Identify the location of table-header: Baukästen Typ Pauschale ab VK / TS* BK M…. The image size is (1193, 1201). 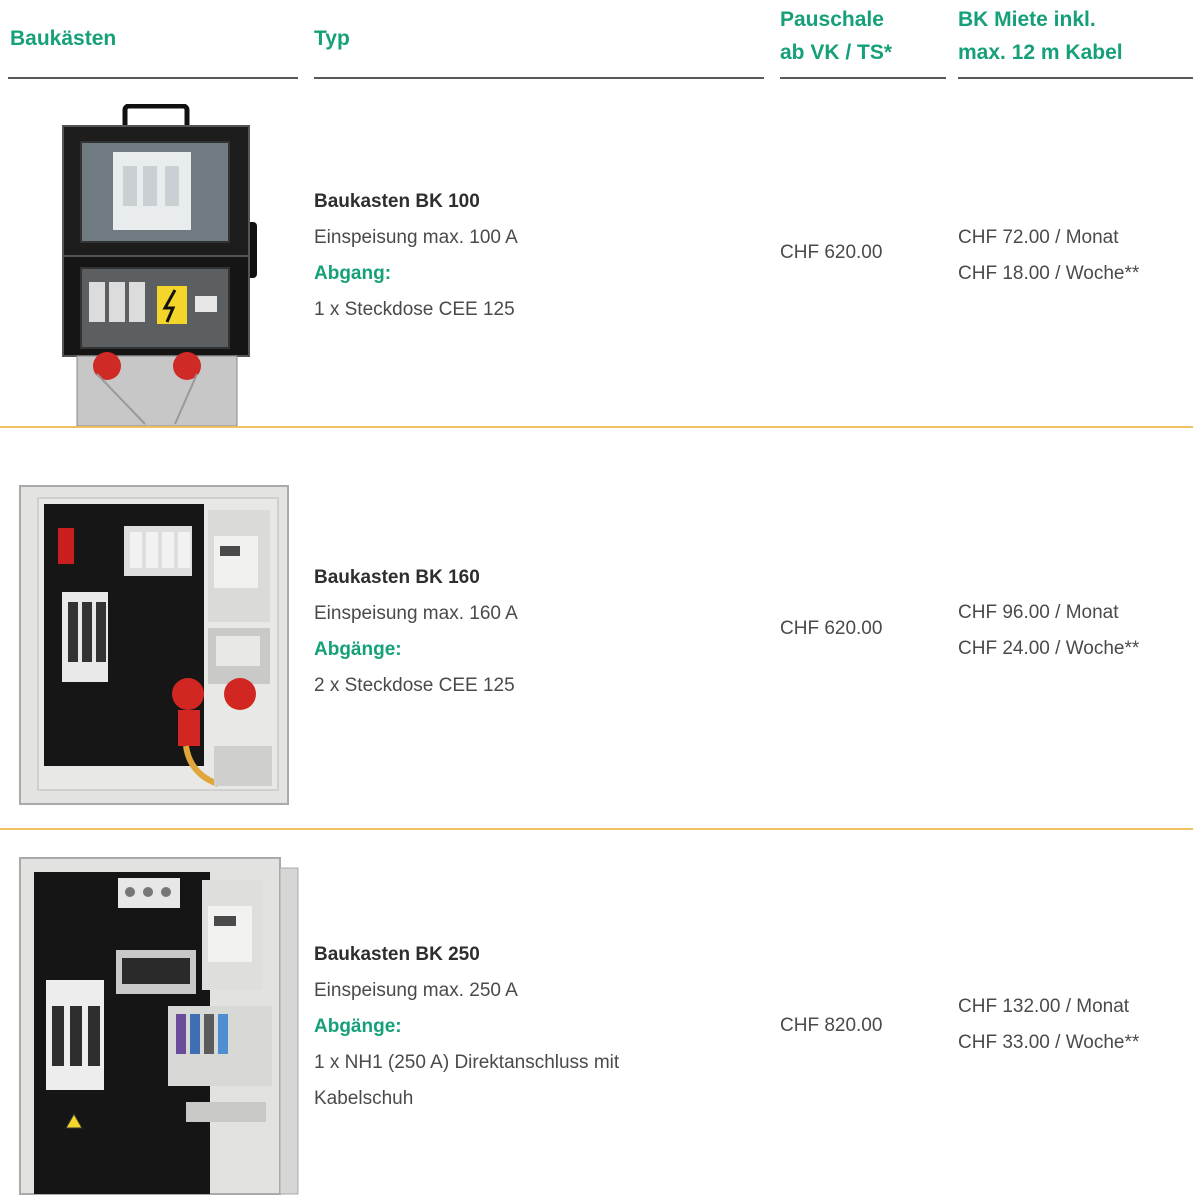
(596, 39).